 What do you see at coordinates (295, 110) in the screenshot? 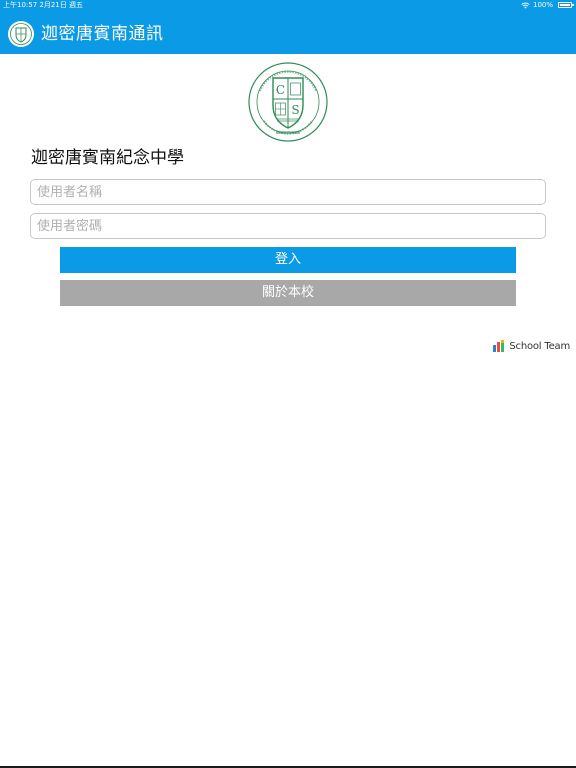
I see `svg-text: S` at bounding box center [295, 110].